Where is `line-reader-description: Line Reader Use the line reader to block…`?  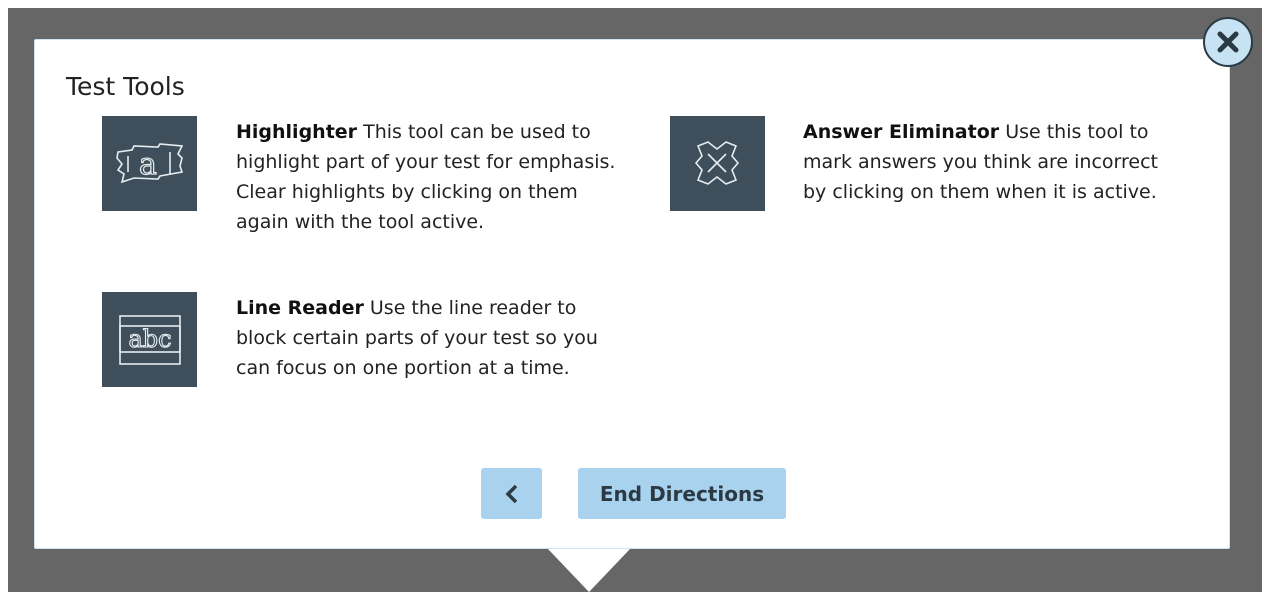
line-reader-description: Line Reader Use the line reader to block… is located at coordinates (426, 338).